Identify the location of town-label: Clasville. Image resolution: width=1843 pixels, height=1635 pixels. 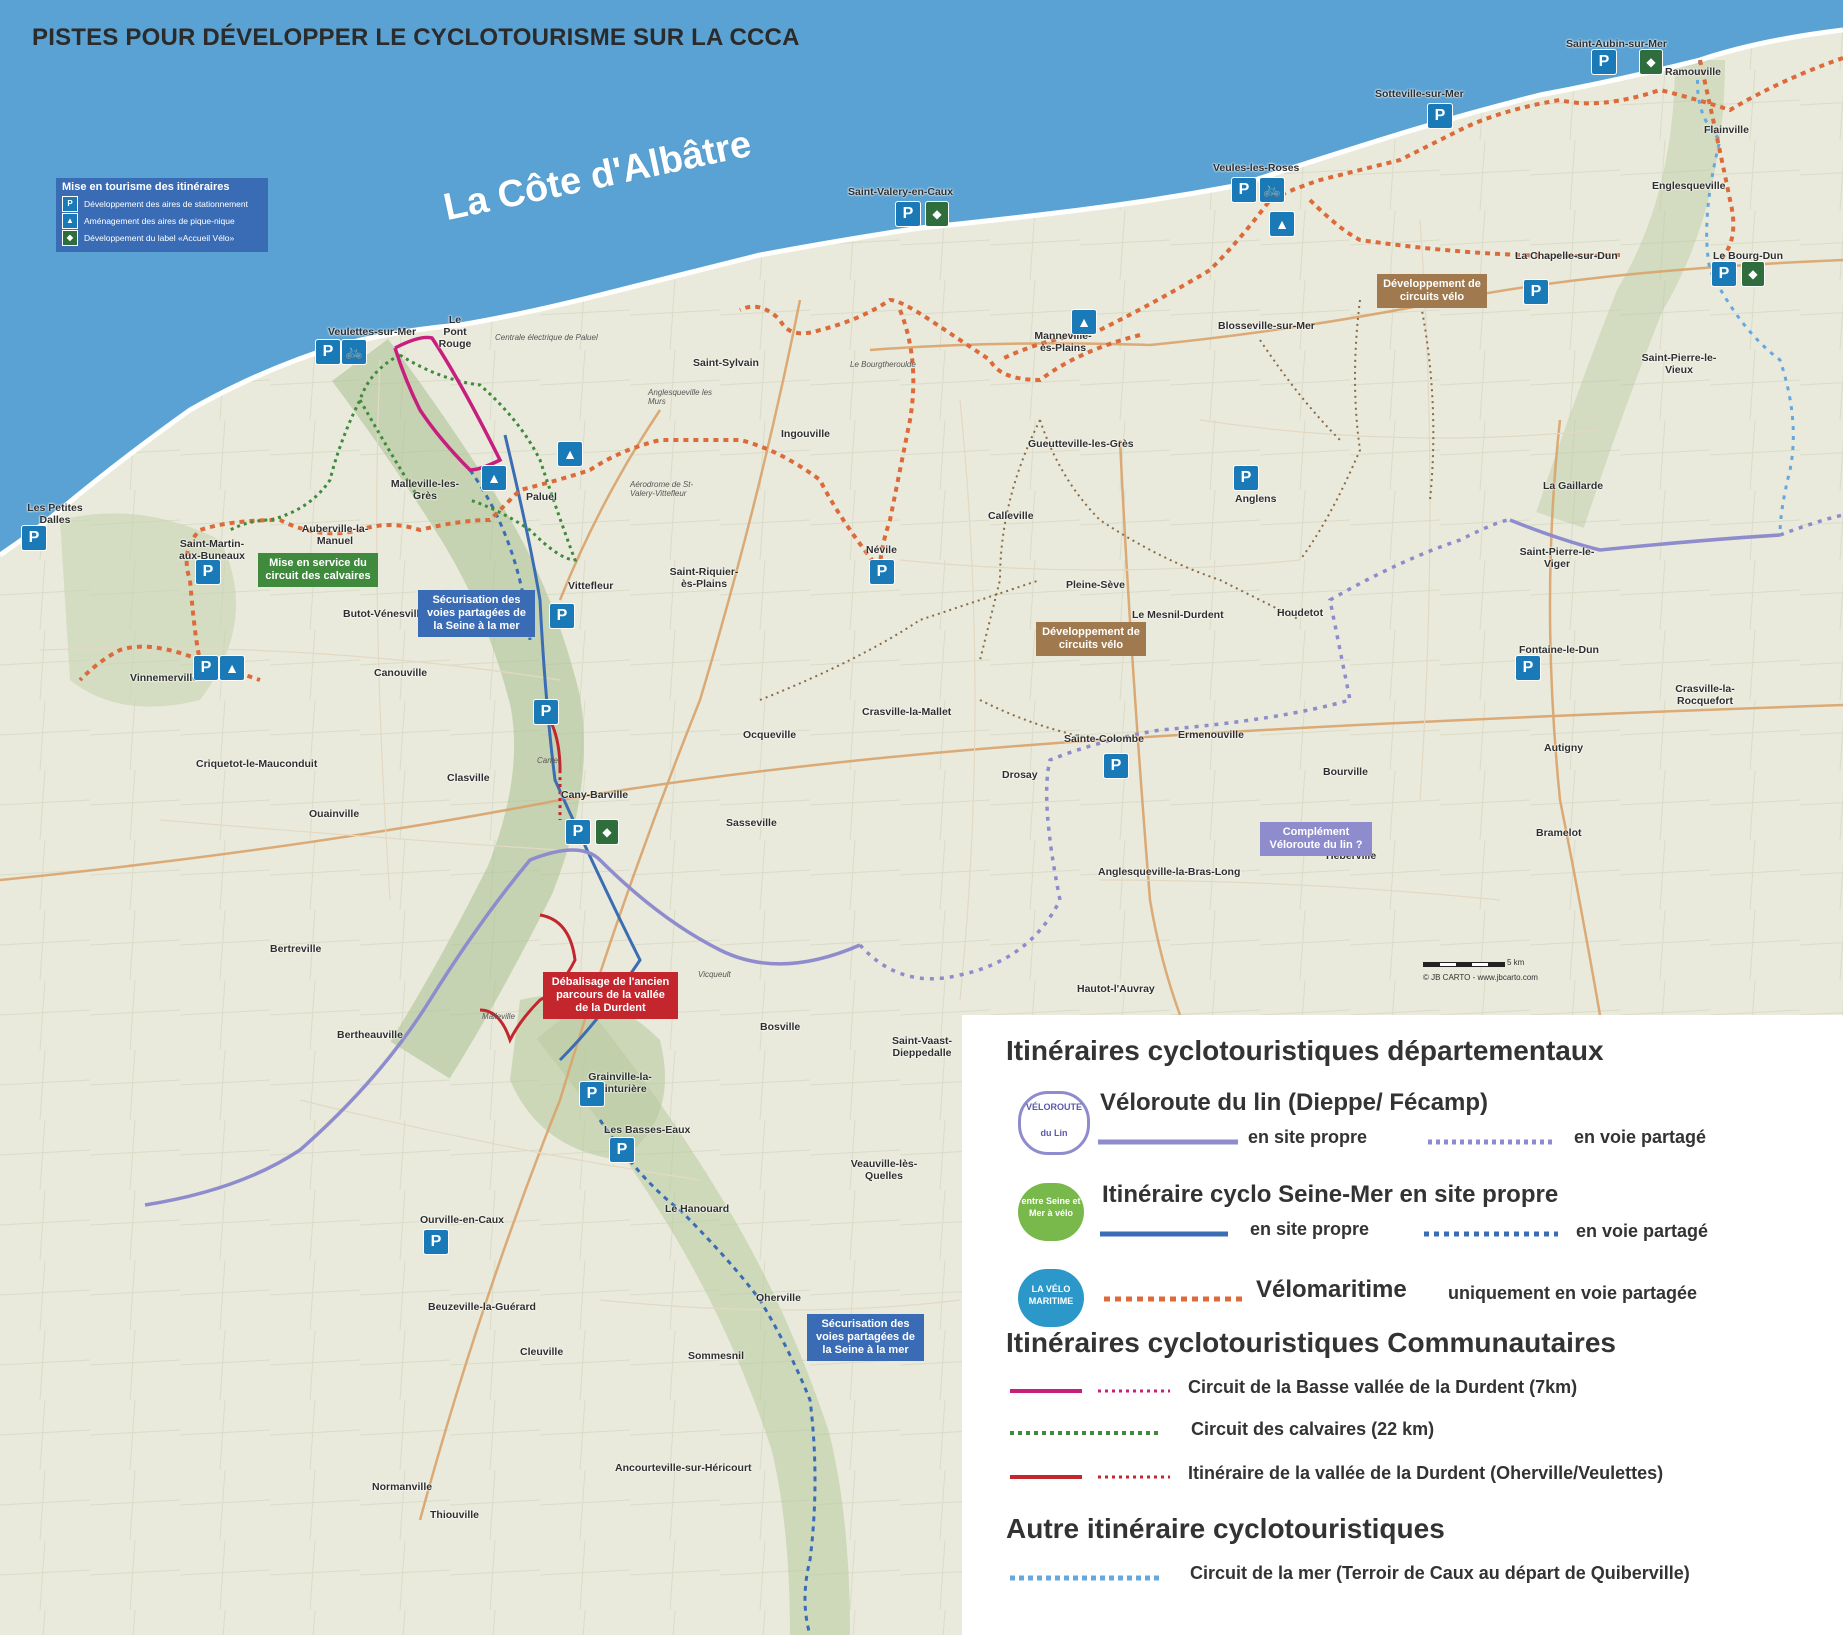
(468, 778).